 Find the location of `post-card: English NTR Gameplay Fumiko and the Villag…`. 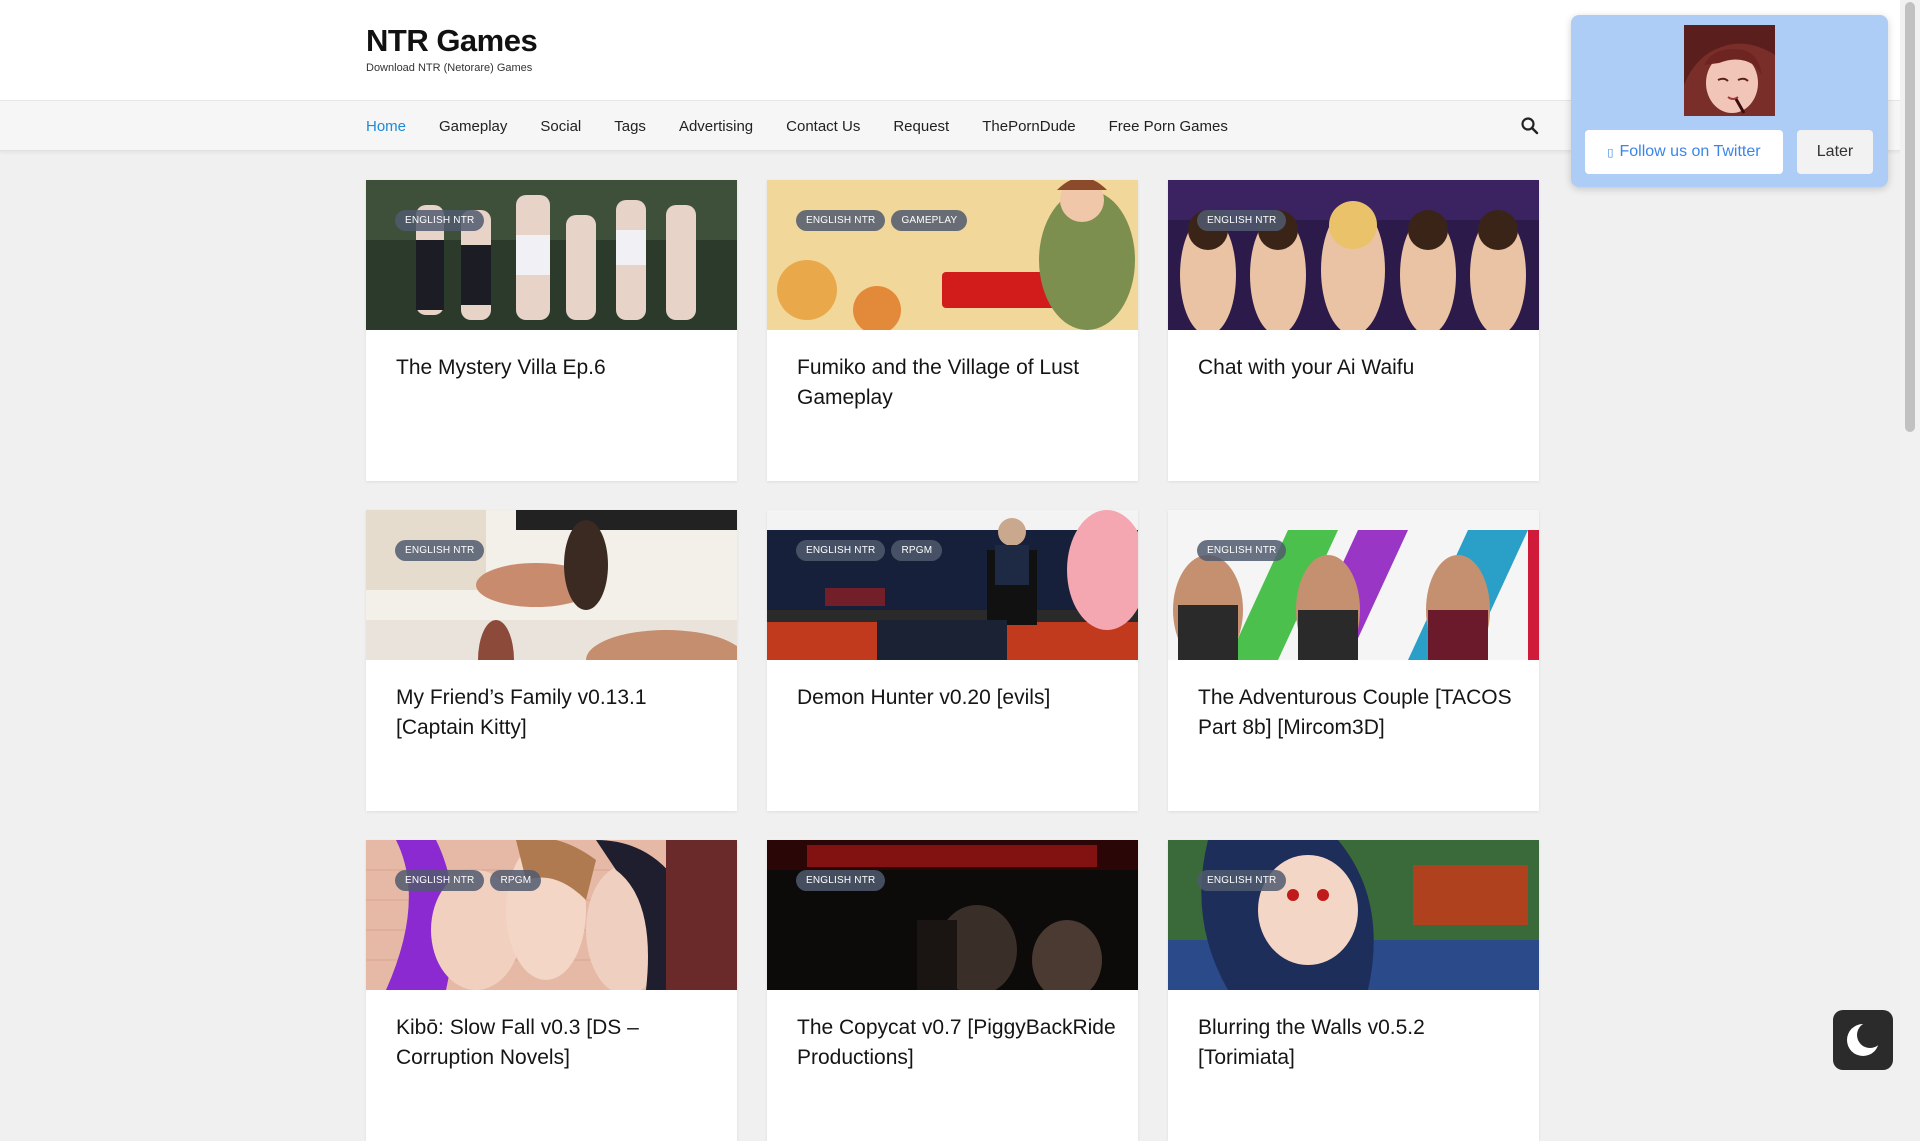

post-card: English NTR Gameplay Fumiko and the Villag… is located at coordinates (952, 330).